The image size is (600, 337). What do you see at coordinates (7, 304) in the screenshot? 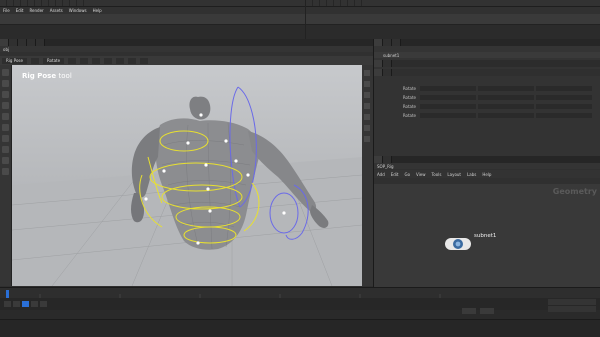
I see `jump-start-button` at bounding box center [7, 304].